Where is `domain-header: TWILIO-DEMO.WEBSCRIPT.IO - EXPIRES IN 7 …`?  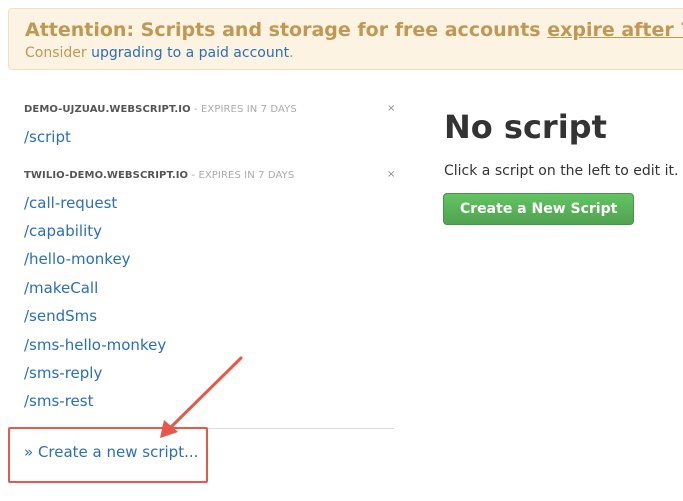 domain-header: TWILIO-DEMO.WEBSCRIPT.IO - EXPIRES IN 7 … is located at coordinates (159, 175).